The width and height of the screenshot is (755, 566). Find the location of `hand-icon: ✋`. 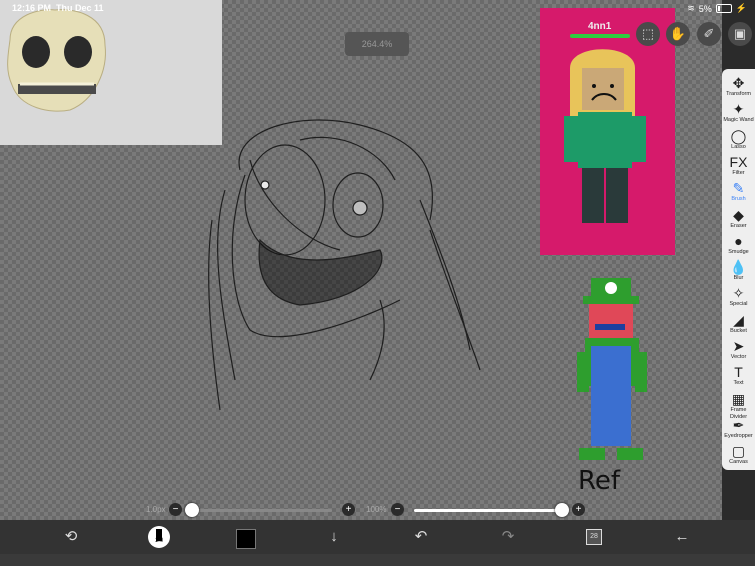

hand-icon: ✋ is located at coordinates (678, 34).